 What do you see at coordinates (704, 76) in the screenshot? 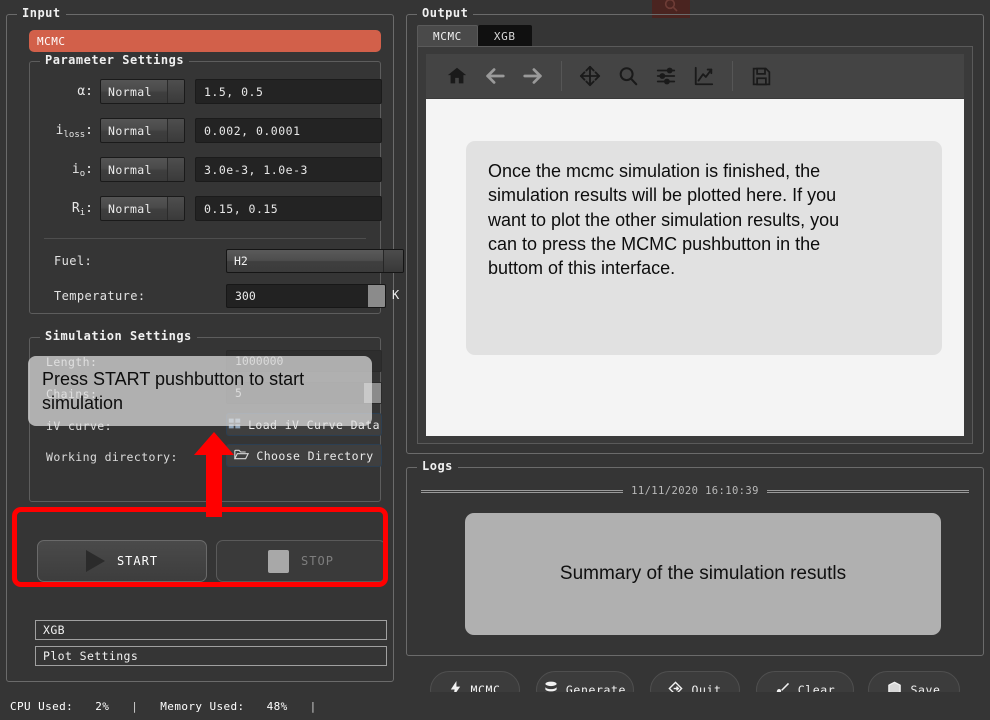
I see `edit-curve-icon` at bounding box center [704, 76].